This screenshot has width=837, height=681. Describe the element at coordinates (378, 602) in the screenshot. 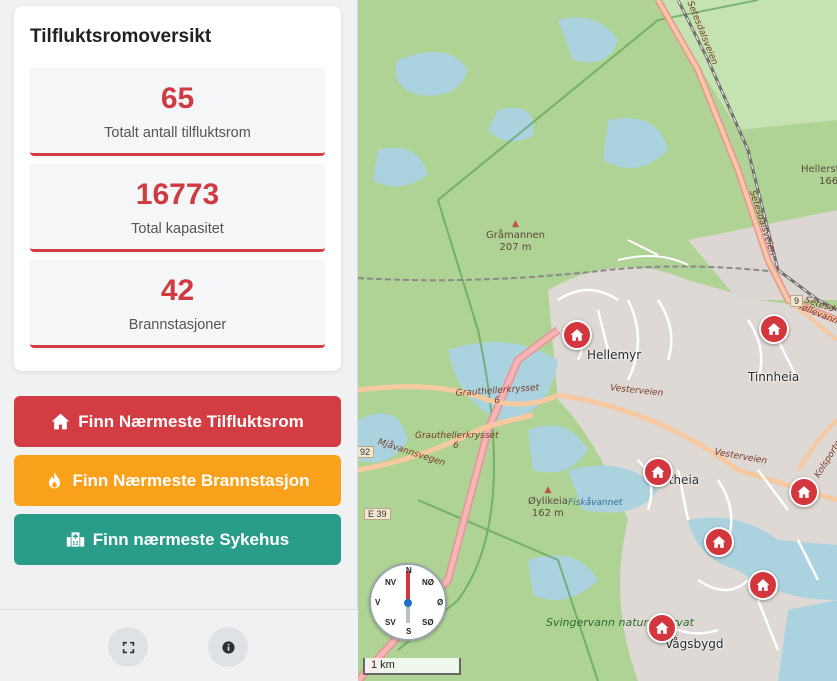

I see `compass-v: V` at that location.